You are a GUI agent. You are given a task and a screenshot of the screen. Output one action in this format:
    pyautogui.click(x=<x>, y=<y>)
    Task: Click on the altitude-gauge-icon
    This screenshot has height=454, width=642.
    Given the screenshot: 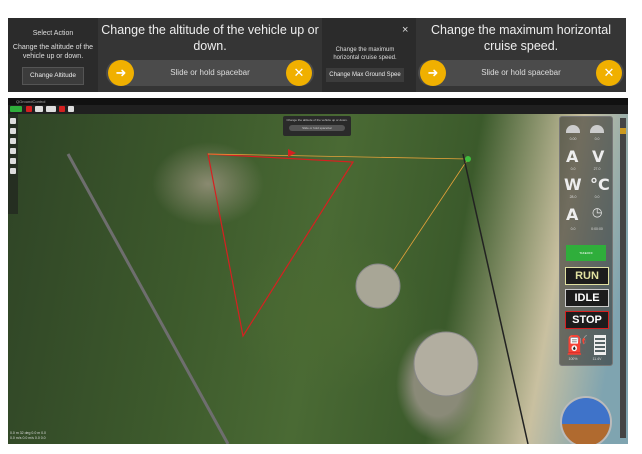 What is the action you would take?
    pyautogui.click(x=597, y=129)
    